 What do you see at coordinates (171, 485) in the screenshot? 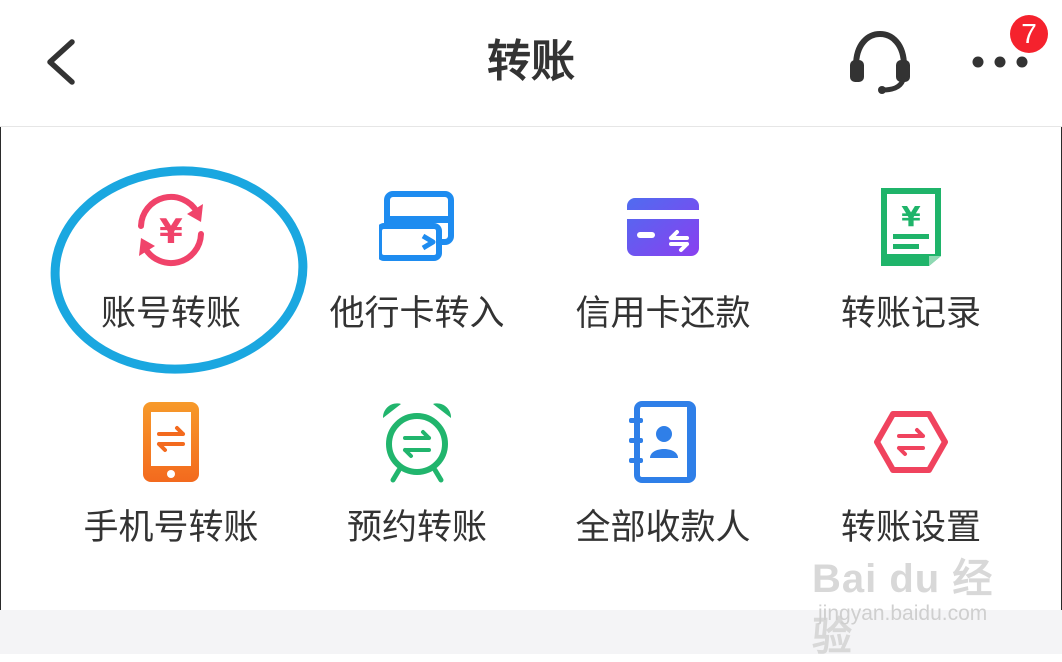
I see `grid-item-phone-transfer: 手机号转账` at bounding box center [171, 485].